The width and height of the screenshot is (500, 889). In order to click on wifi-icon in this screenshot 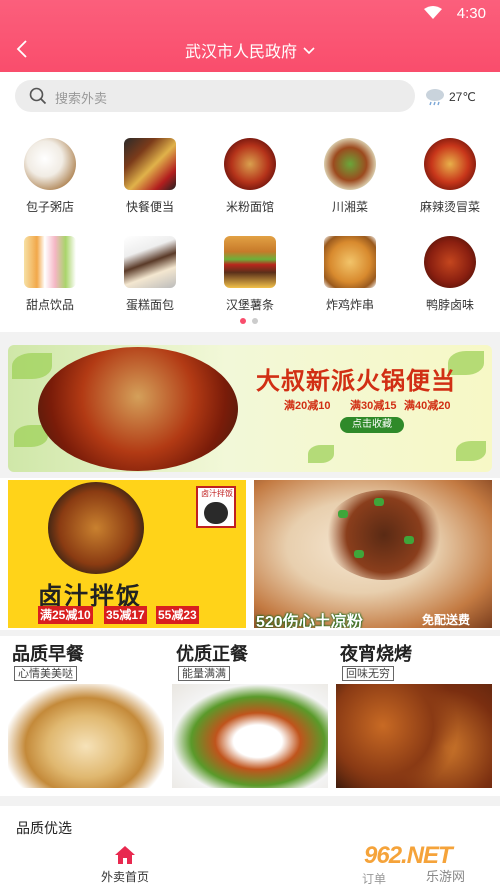, I will do `click(433, 15)`.